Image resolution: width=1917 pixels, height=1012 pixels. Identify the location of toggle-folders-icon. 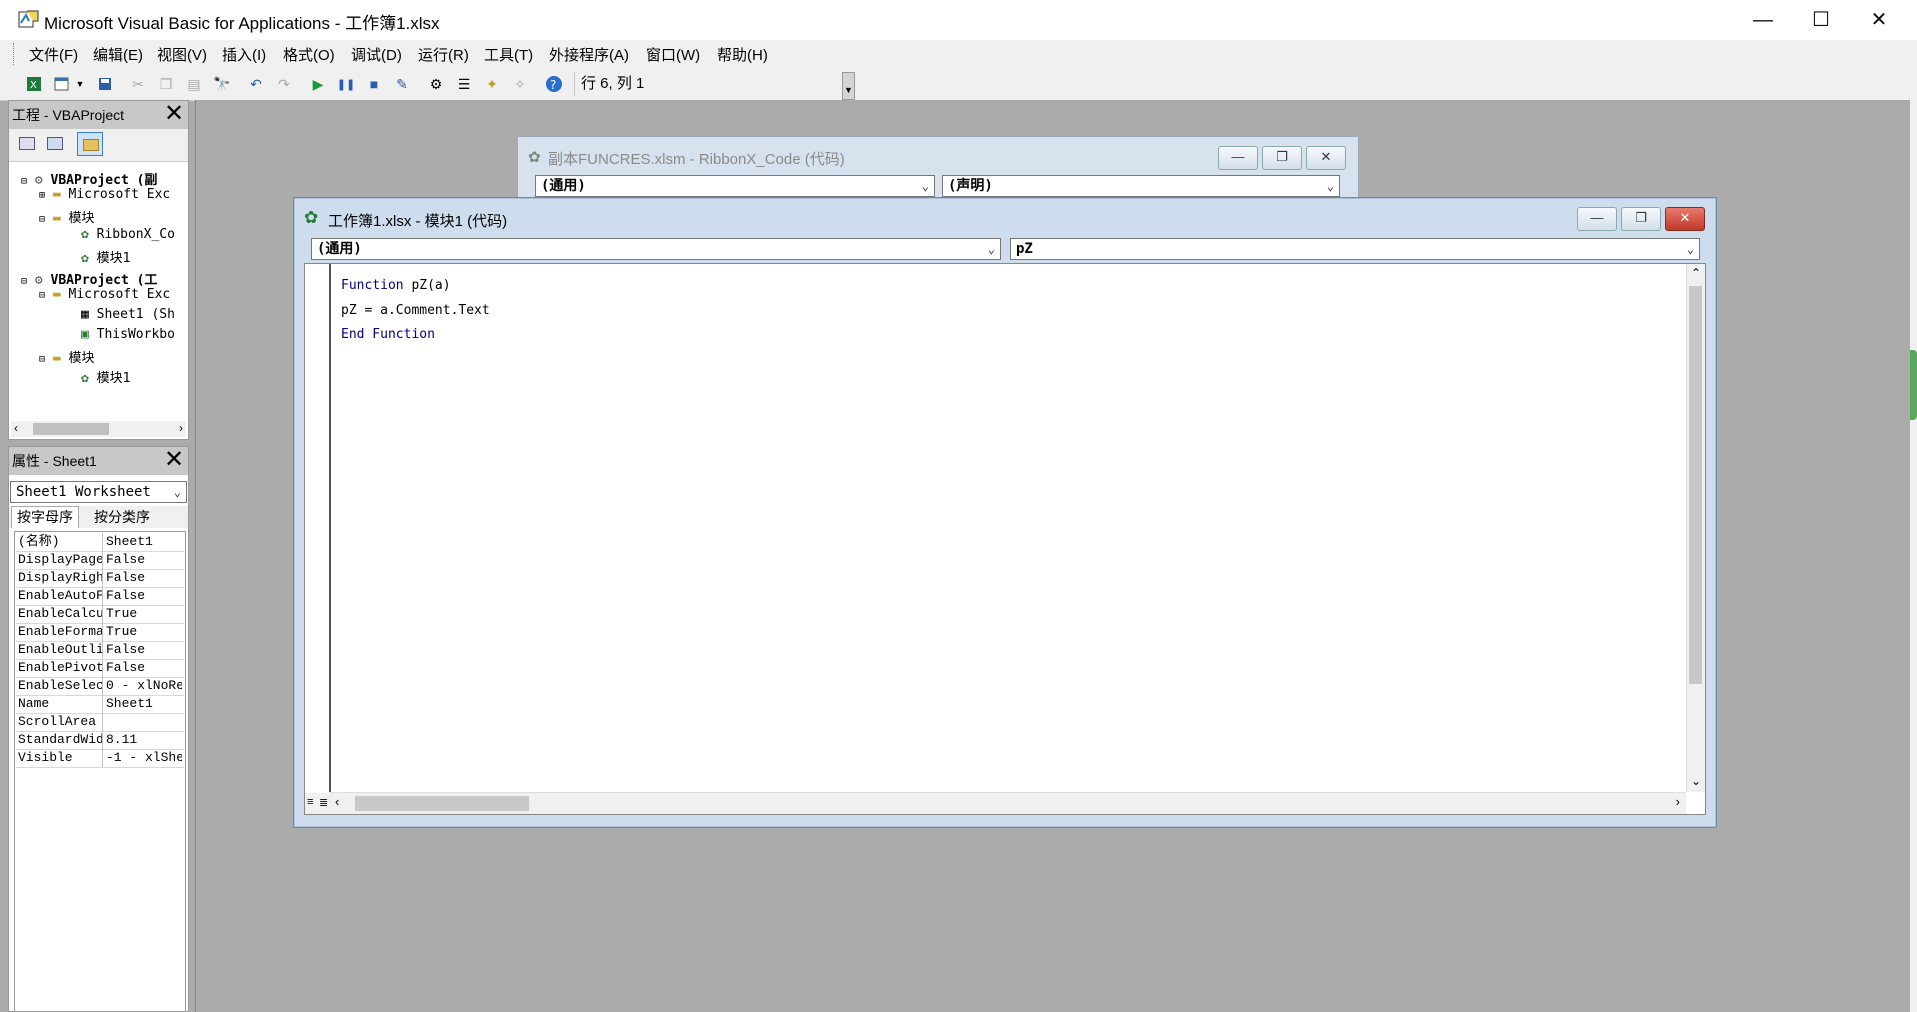
(90, 144).